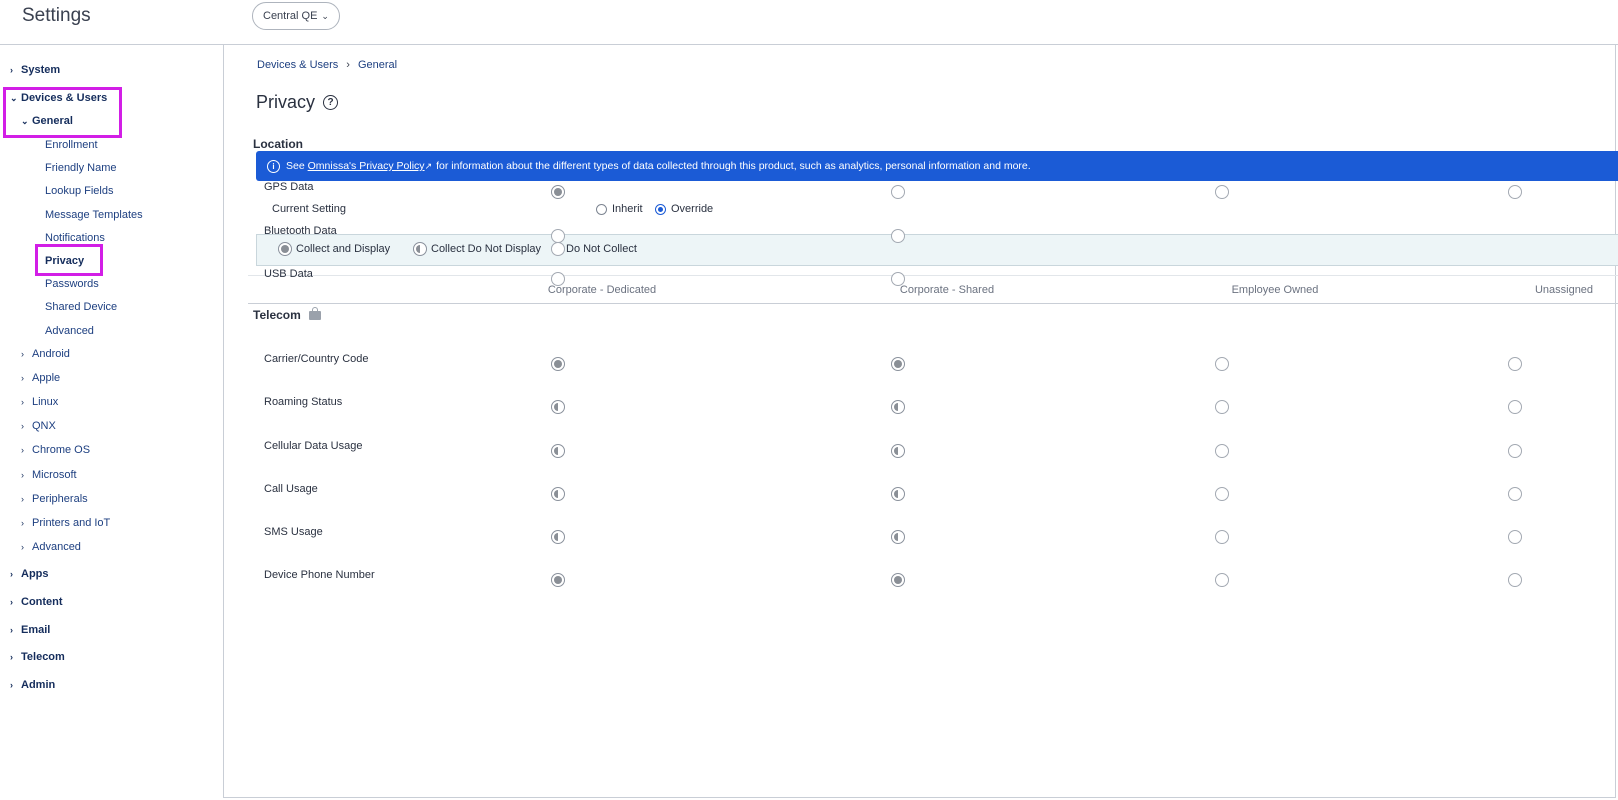 Image resolution: width=1618 pixels, height=800 pixels. Describe the element at coordinates (692, 209) in the screenshot. I see `override-label: Override` at that location.